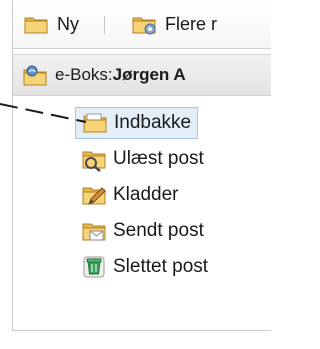 This screenshot has height=349, width=320. What do you see at coordinates (94, 161) in the screenshot?
I see `unread-mail-folder-icon` at bounding box center [94, 161].